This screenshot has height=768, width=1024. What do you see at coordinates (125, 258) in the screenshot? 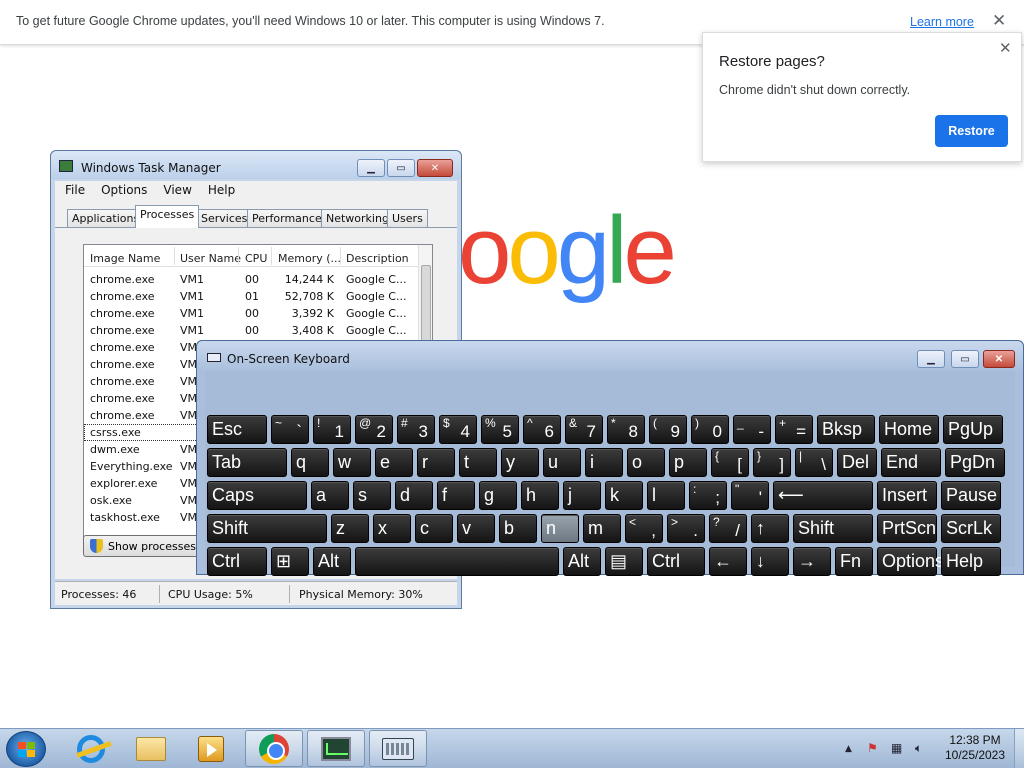
I see `col-image-name: Image Name` at bounding box center [125, 258].